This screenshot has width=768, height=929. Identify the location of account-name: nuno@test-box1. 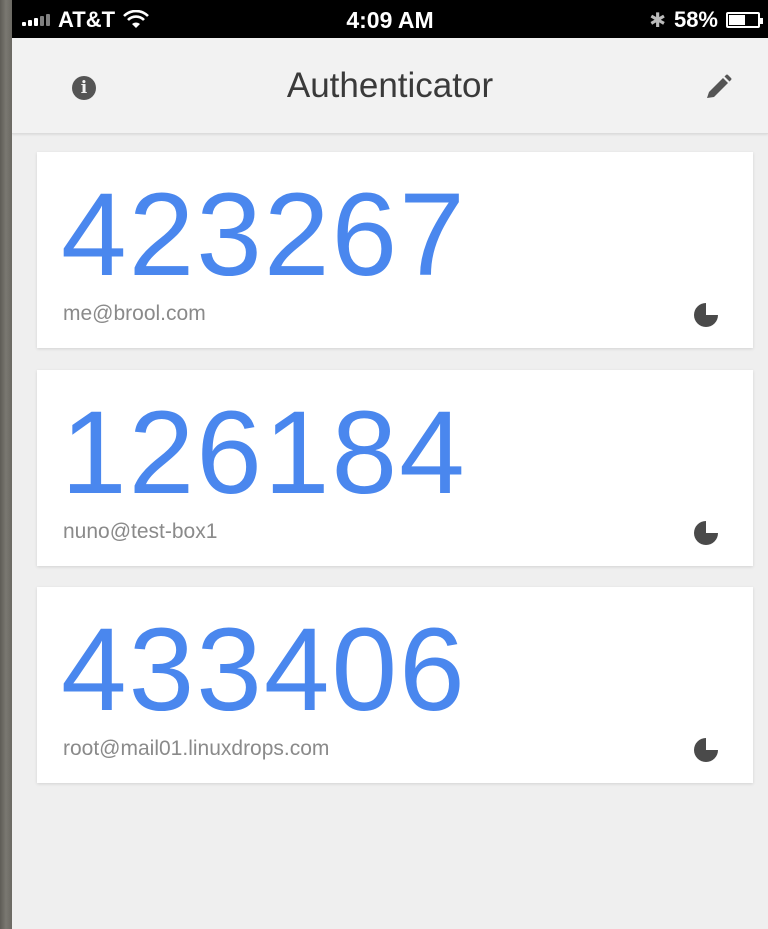
(140, 531).